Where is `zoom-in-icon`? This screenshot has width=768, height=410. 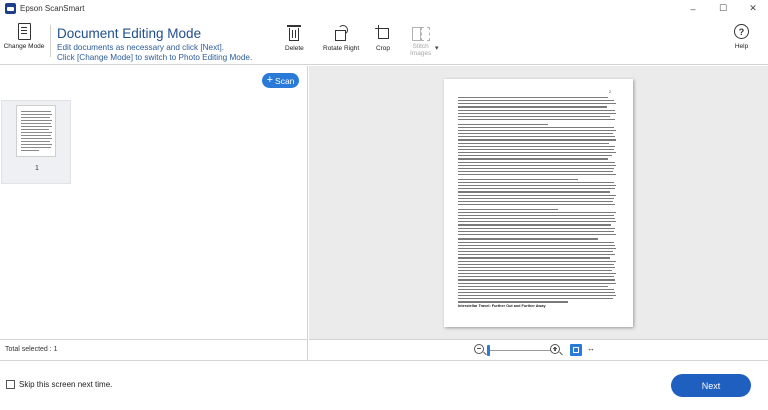 zoom-in-icon is located at coordinates (556, 350).